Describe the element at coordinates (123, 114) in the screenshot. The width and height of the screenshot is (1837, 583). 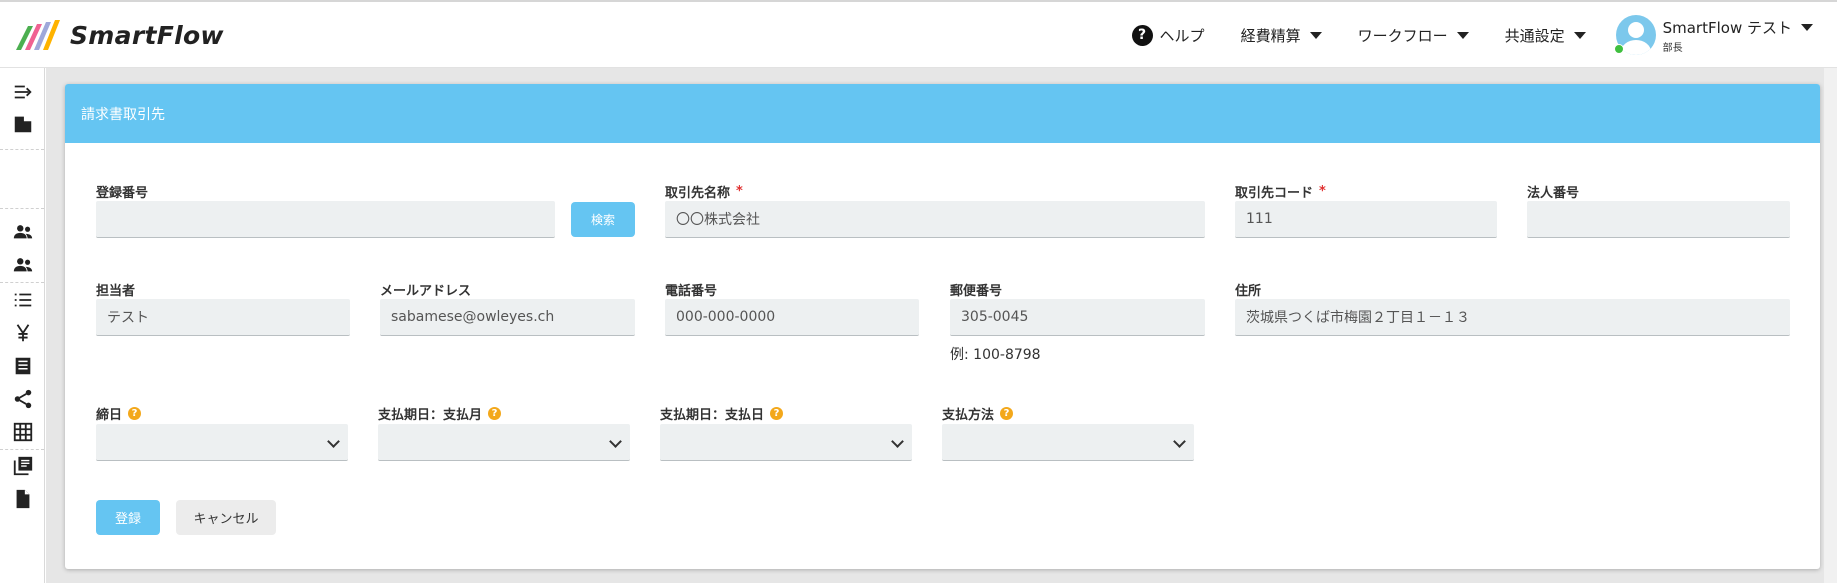
I see `page-title: 請求書取引先` at that location.